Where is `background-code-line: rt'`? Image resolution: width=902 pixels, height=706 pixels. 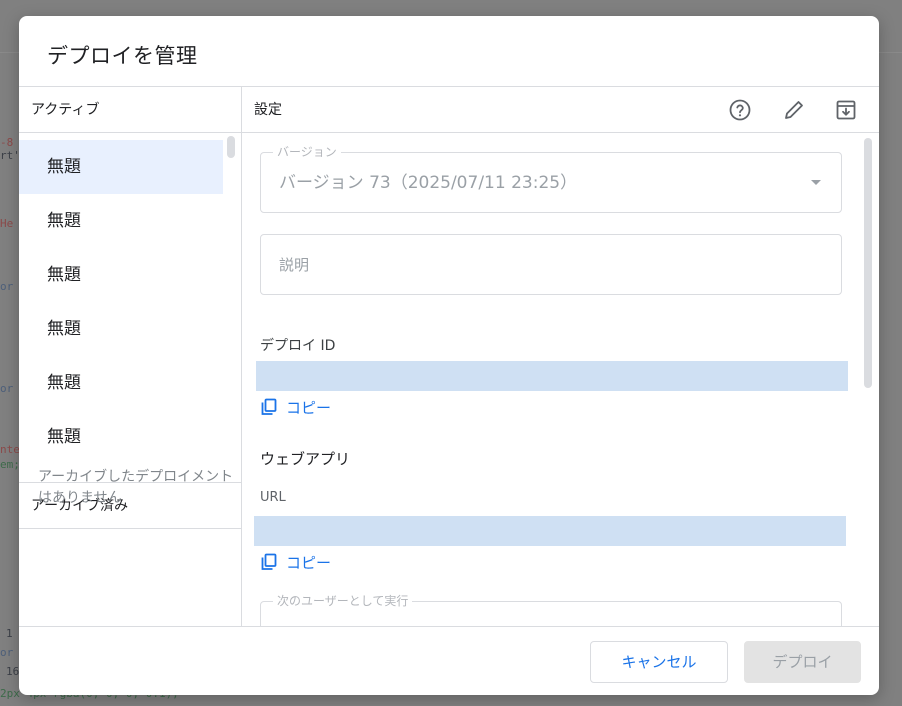
background-code-line: rt' is located at coordinates (10, 155).